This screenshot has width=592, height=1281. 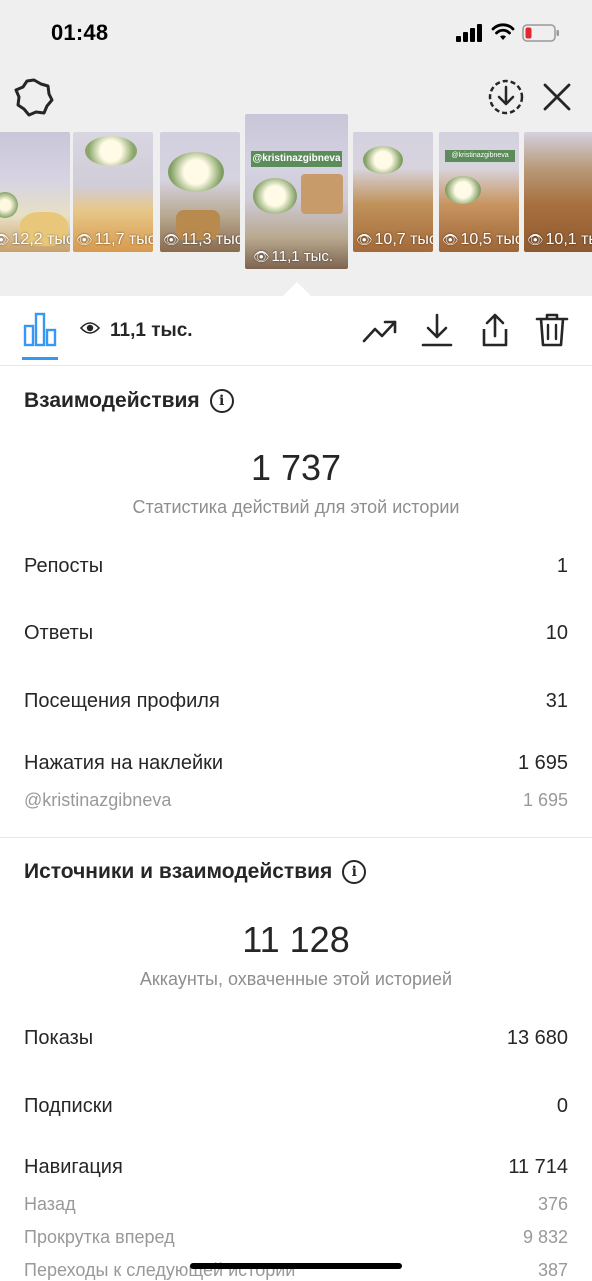 I want to click on settings-gear-icon, so click(x=34, y=97).